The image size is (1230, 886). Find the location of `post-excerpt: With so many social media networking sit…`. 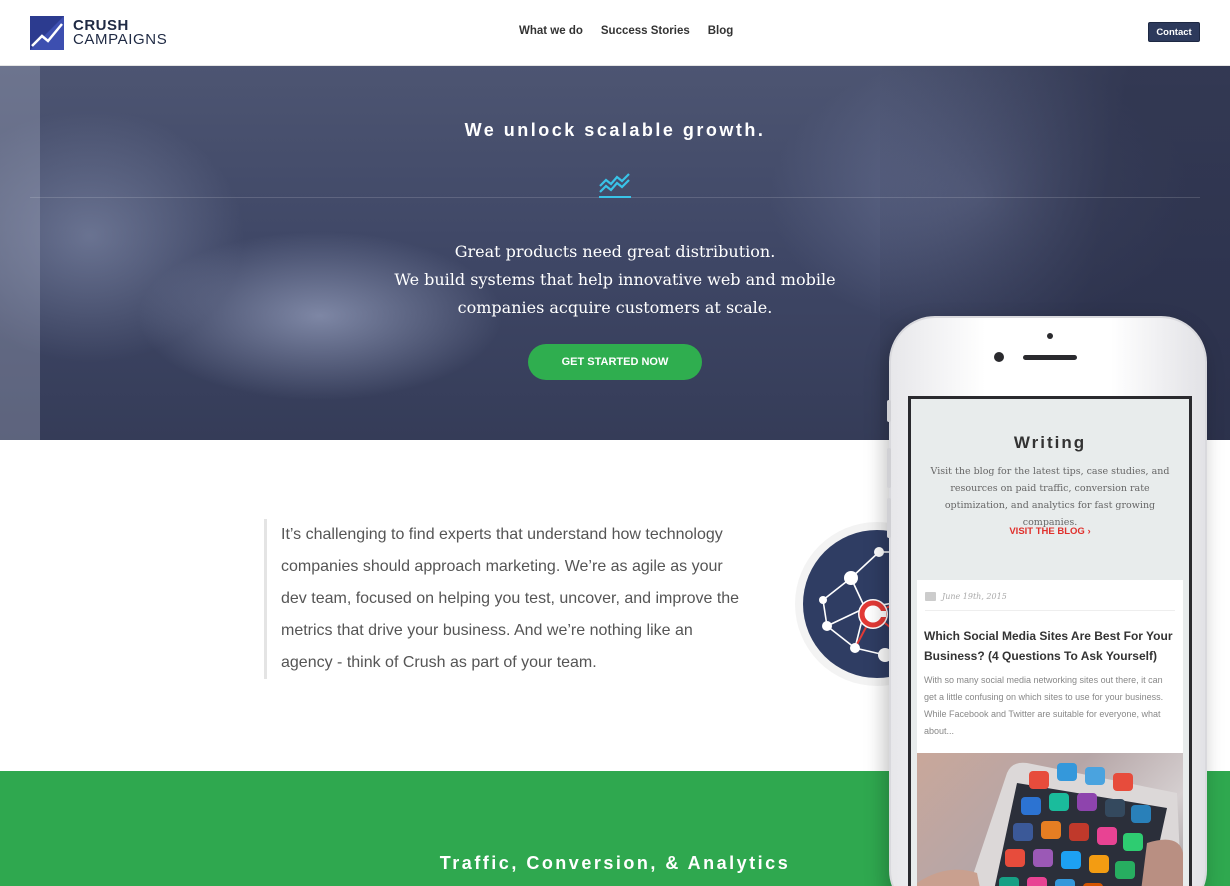

post-excerpt: With so many social media networking sit… is located at coordinates (1044, 705).